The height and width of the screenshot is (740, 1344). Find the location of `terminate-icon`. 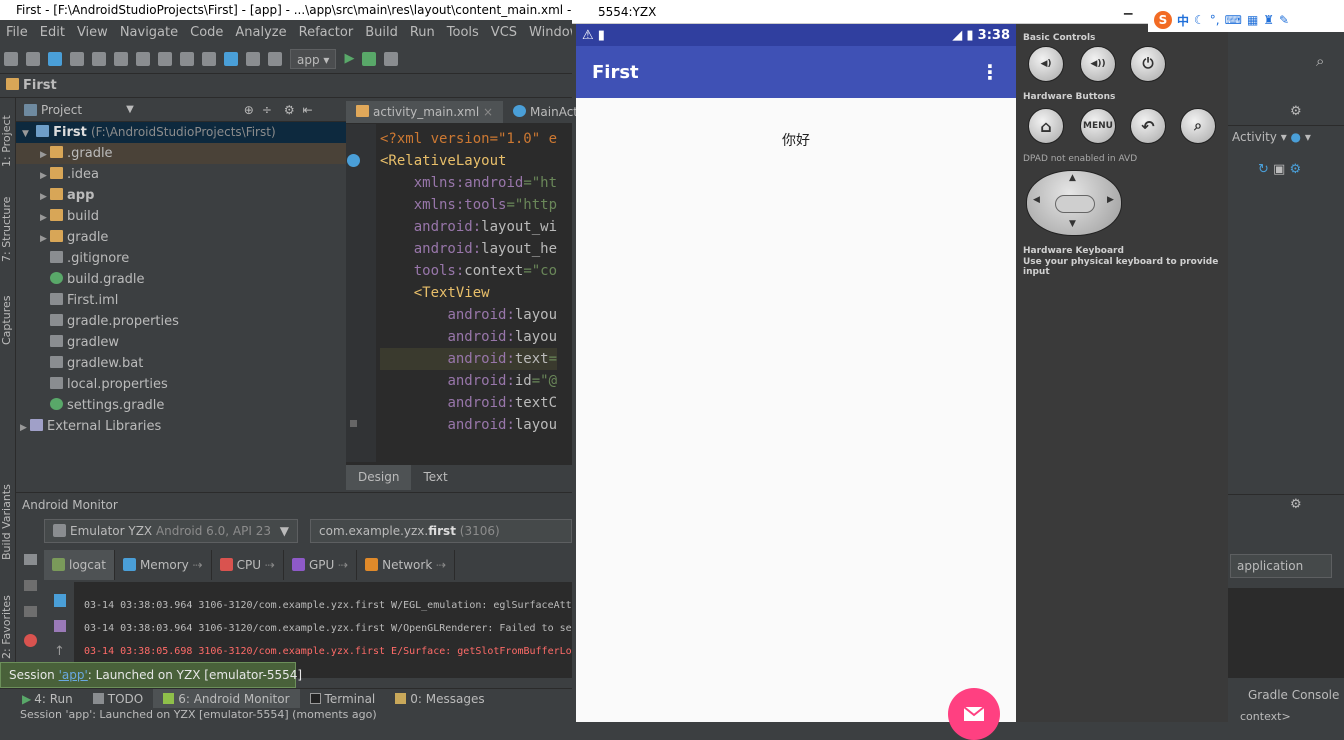

terminate-icon is located at coordinates (30, 640).